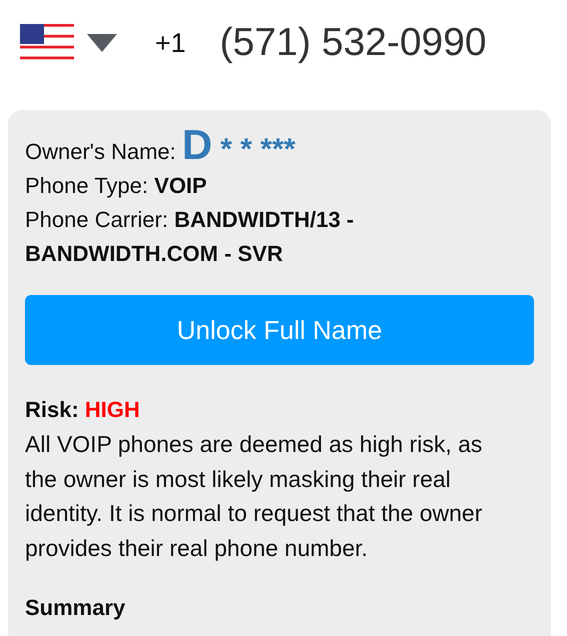 The image size is (567, 636). What do you see at coordinates (75, 608) in the screenshot?
I see `summary-heading: Summary` at bounding box center [75, 608].